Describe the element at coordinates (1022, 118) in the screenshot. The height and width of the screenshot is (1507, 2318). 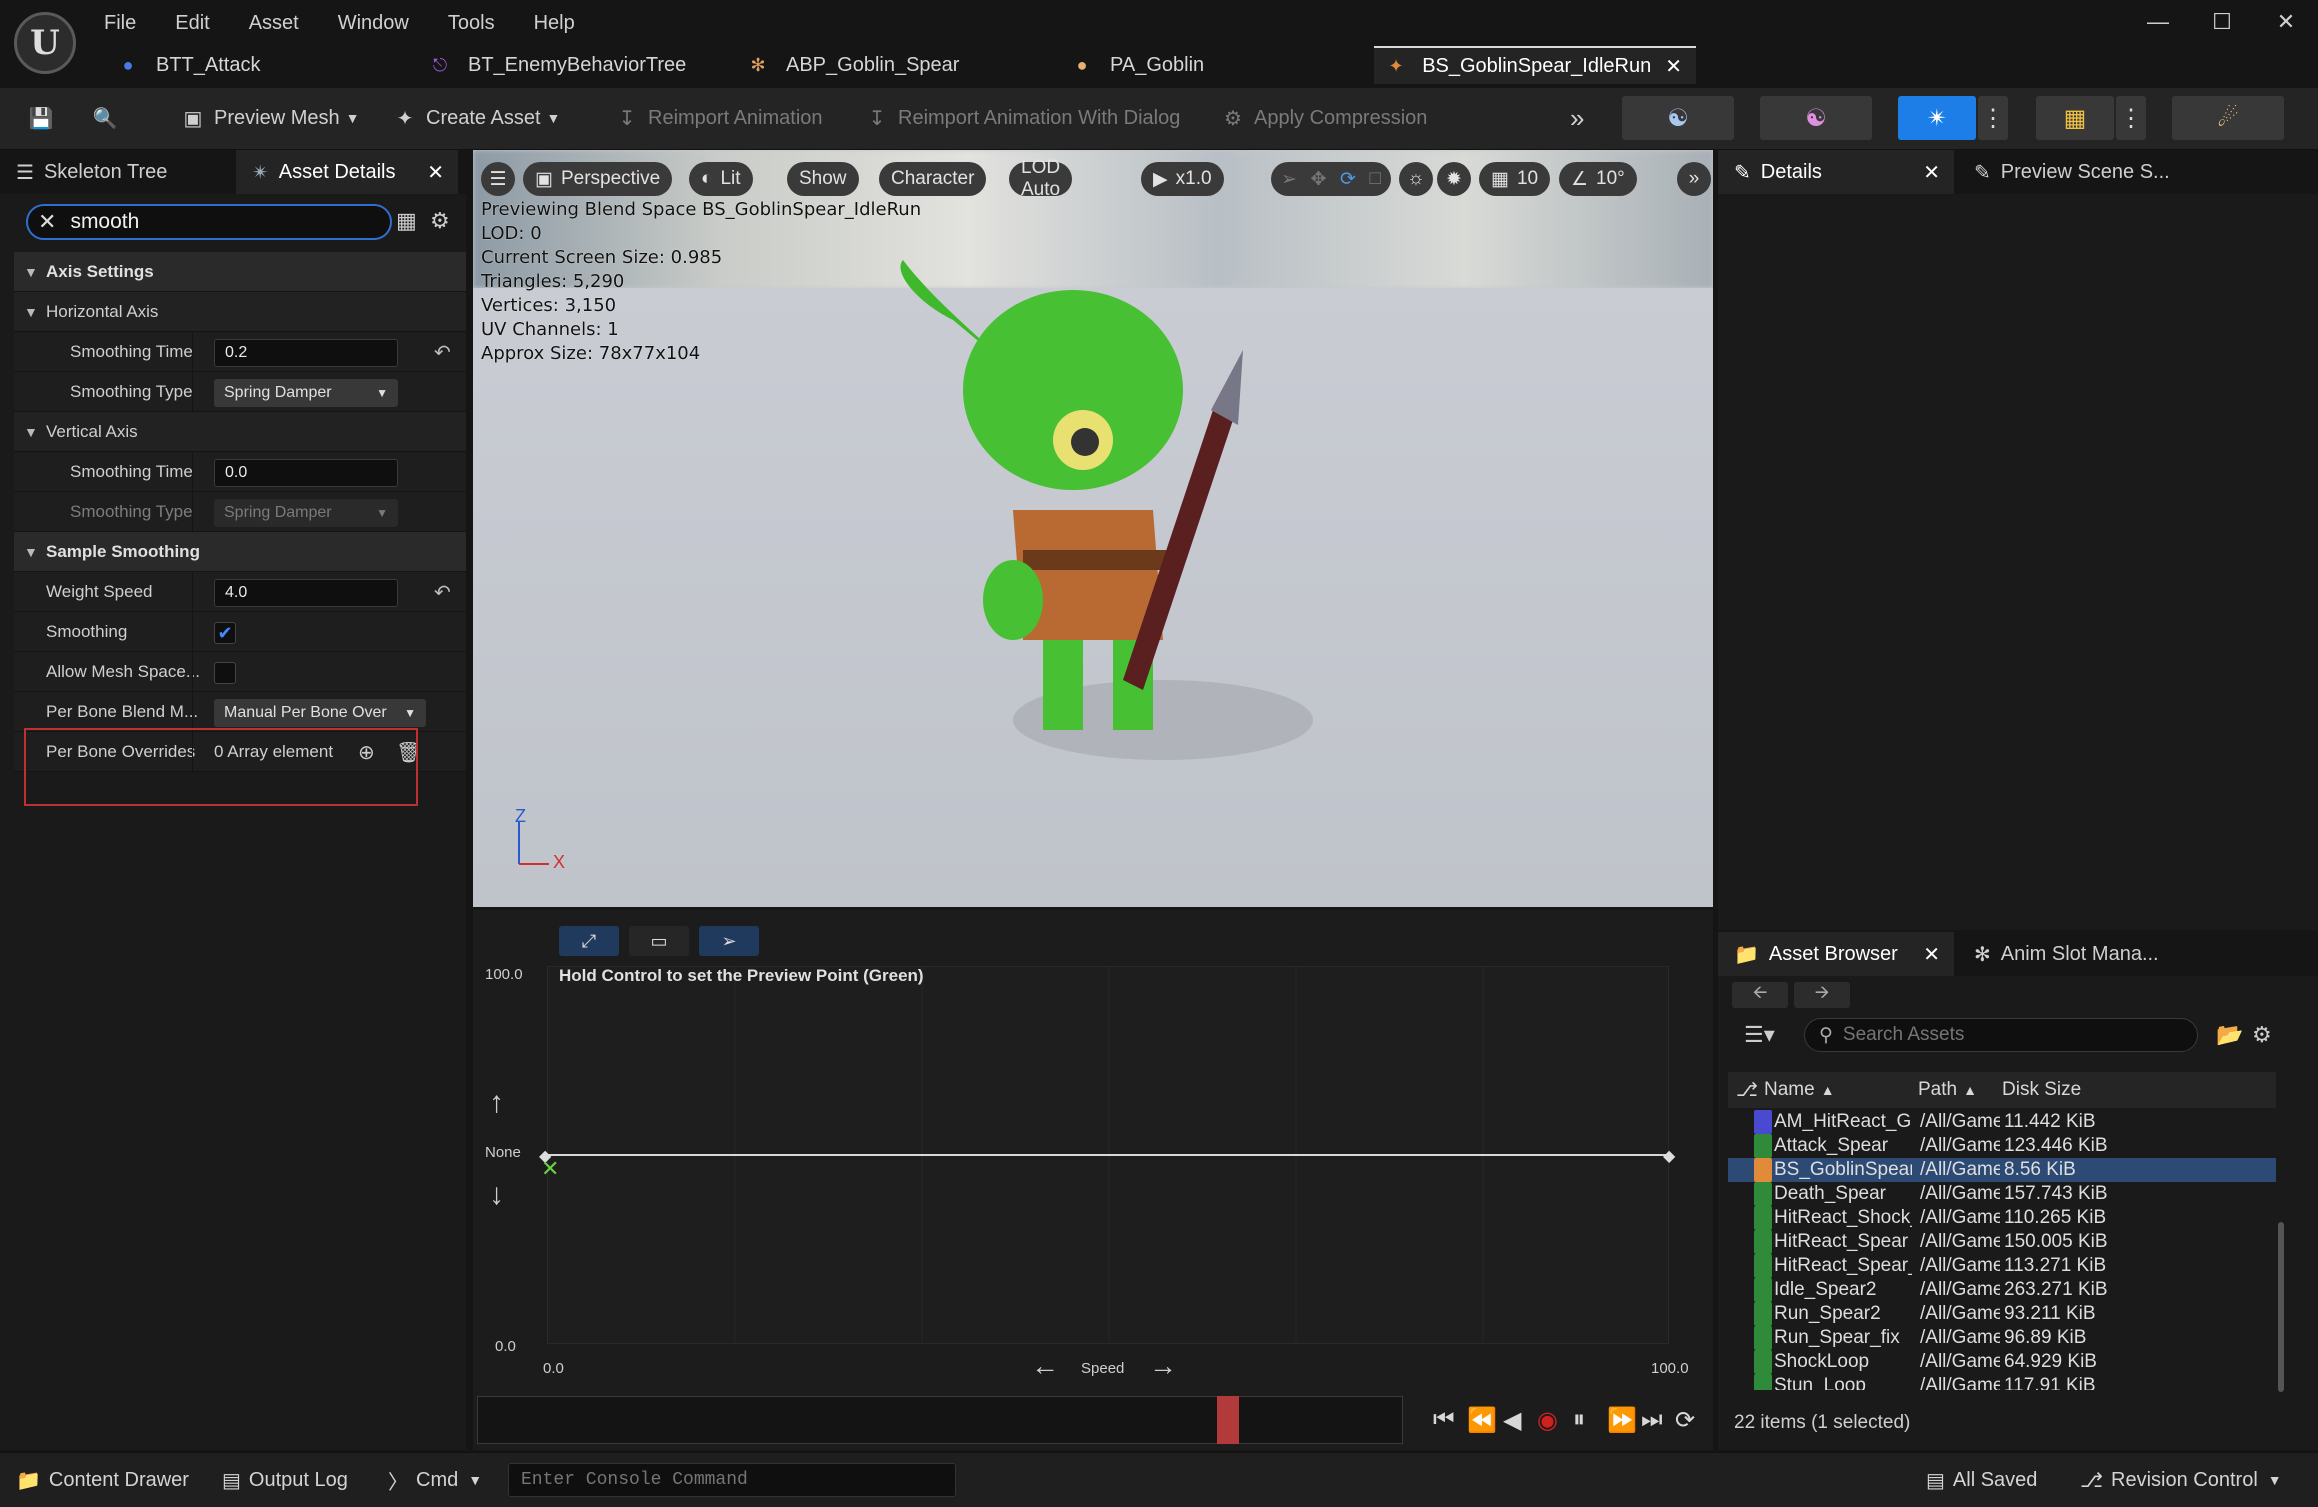
I see `reimport-dialog-button: ↧ Reimport Animation With Dialog` at that location.